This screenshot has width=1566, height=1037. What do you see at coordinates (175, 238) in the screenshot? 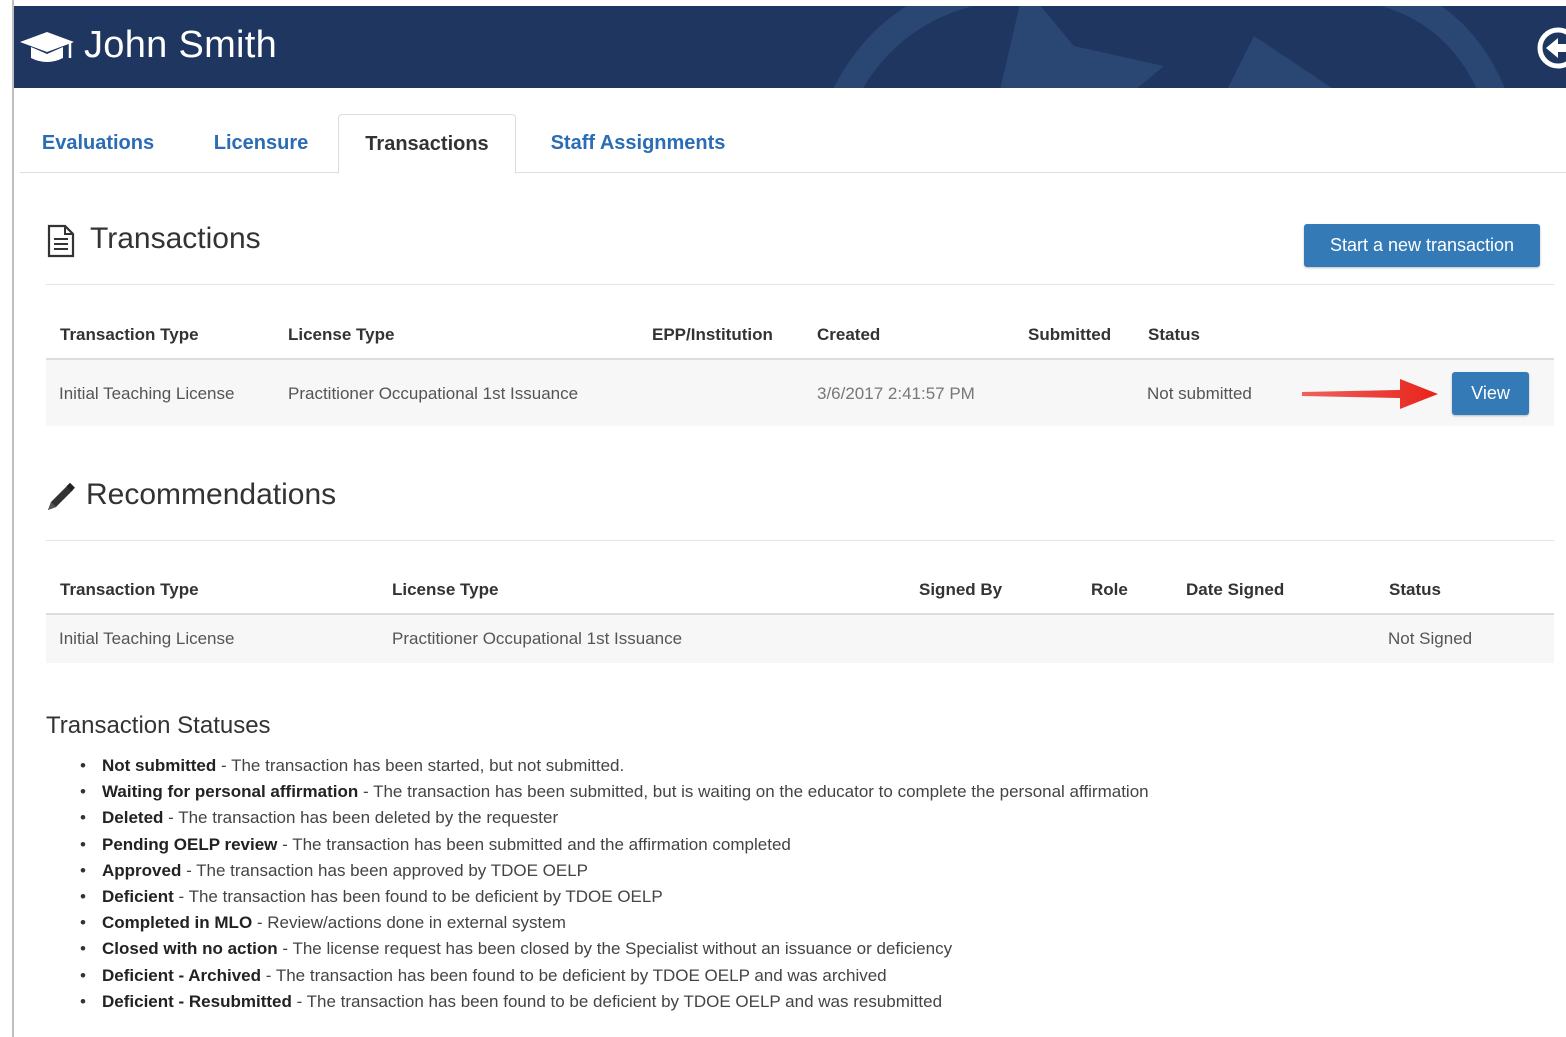
I see `transactions-title: Transactions` at bounding box center [175, 238].